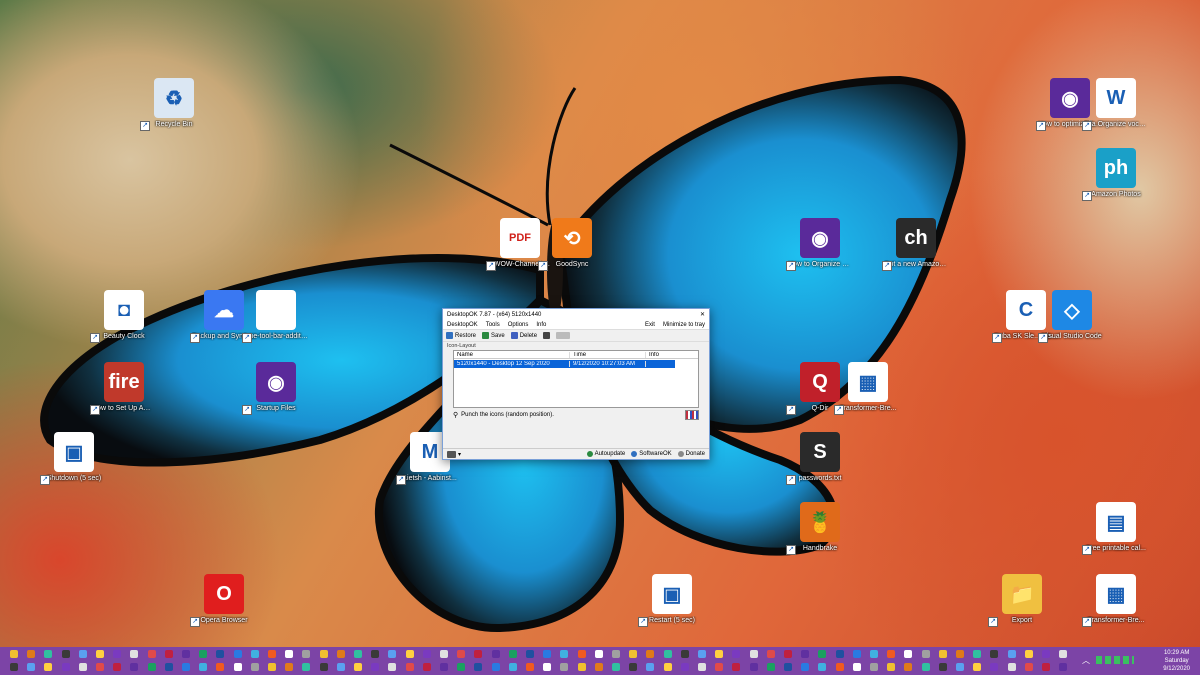  I want to click on desktop-icon-recycle-bin: ♻ ↗ Recycle Bin, so click(173, 104).